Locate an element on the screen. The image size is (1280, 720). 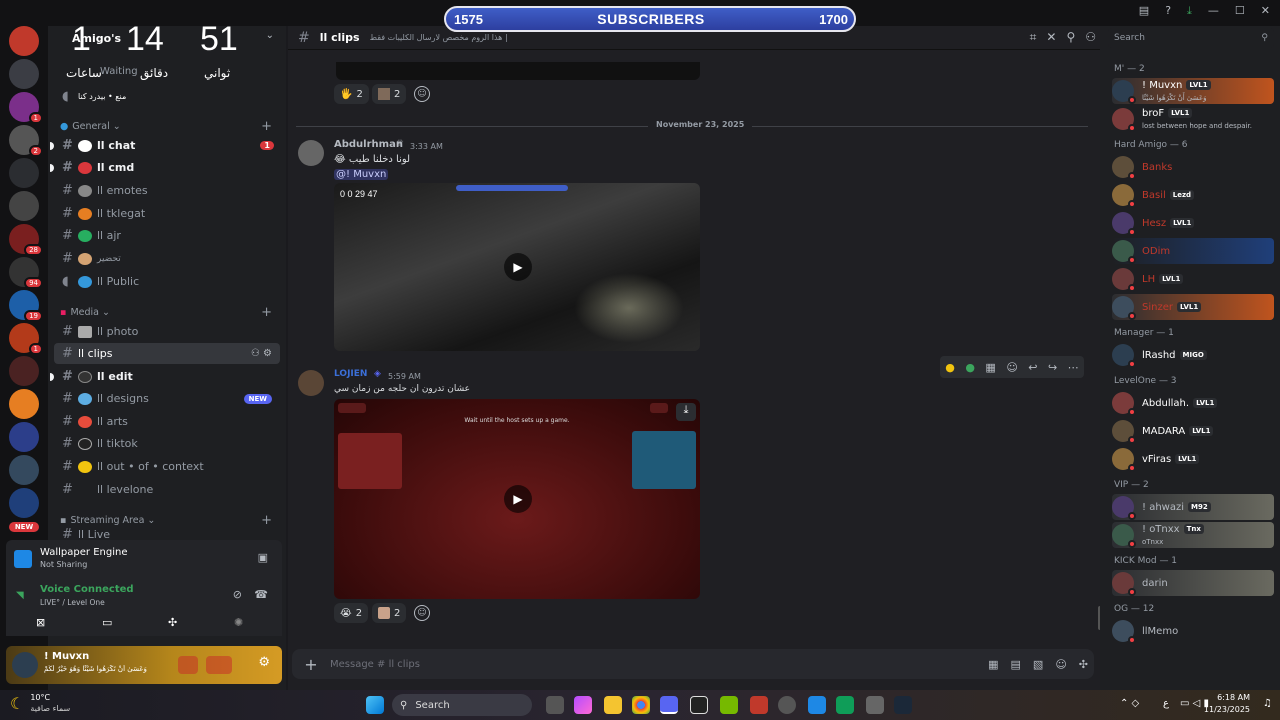
steam-icon is located at coordinates (903, 705).